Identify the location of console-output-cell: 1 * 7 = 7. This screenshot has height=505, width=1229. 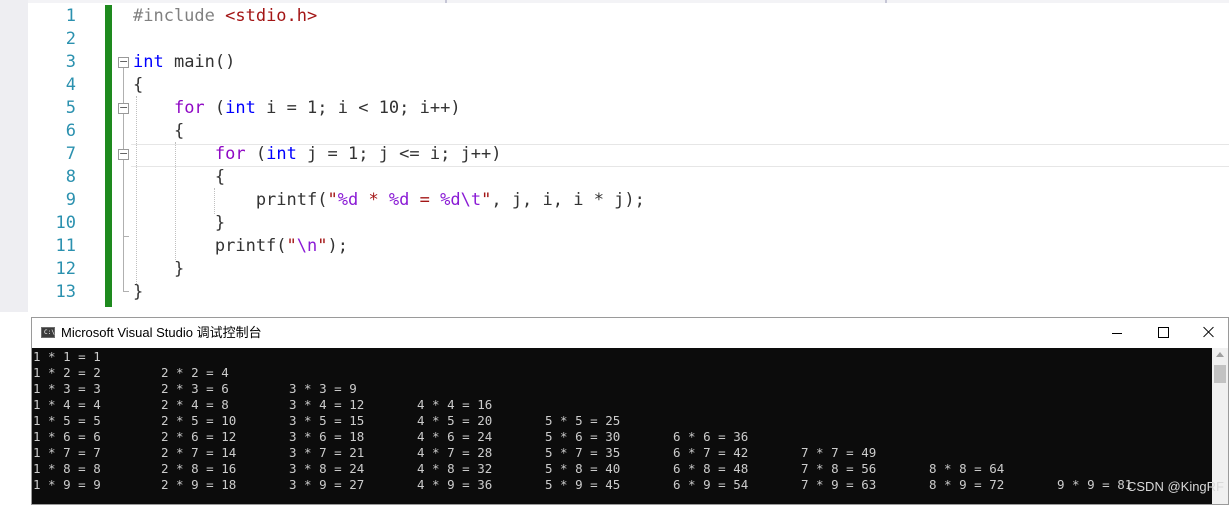
(67, 452).